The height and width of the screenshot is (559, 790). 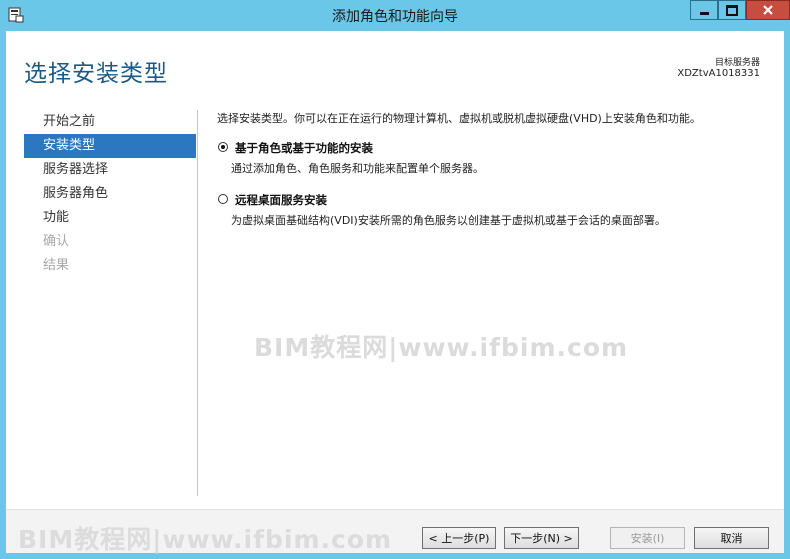 I want to click on page-title: 选择安装类型, so click(x=96, y=74).